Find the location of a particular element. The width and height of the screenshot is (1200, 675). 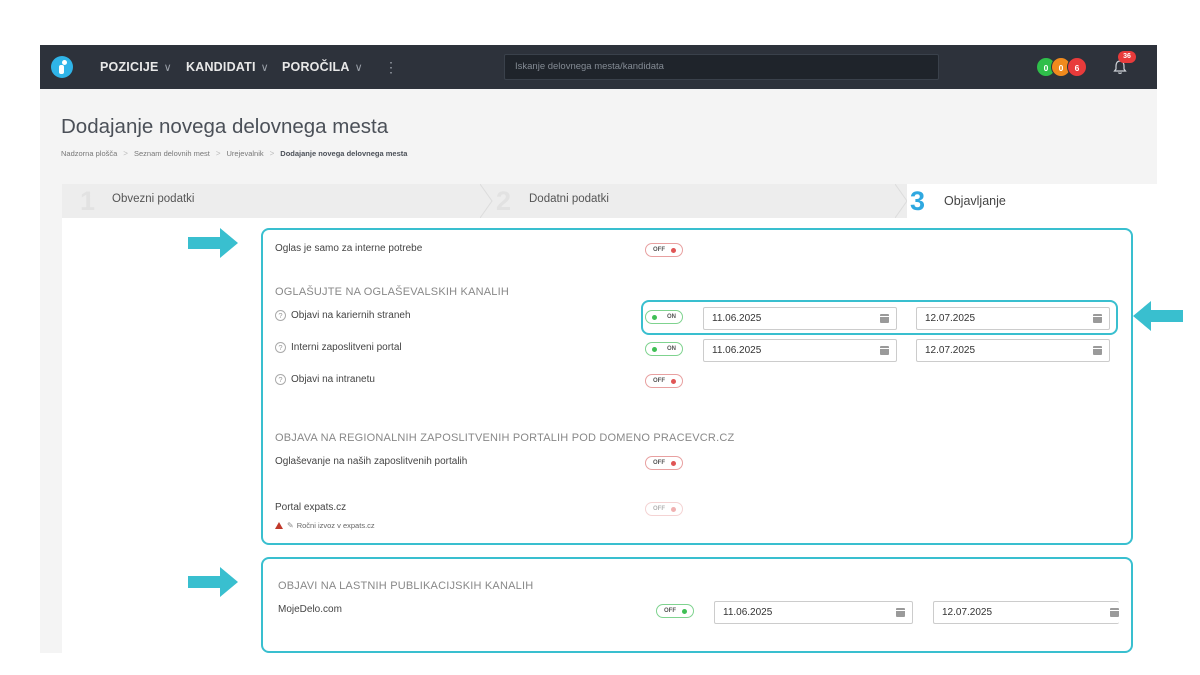

mojedelo-toggle: OFF is located at coordinates (675, 611).